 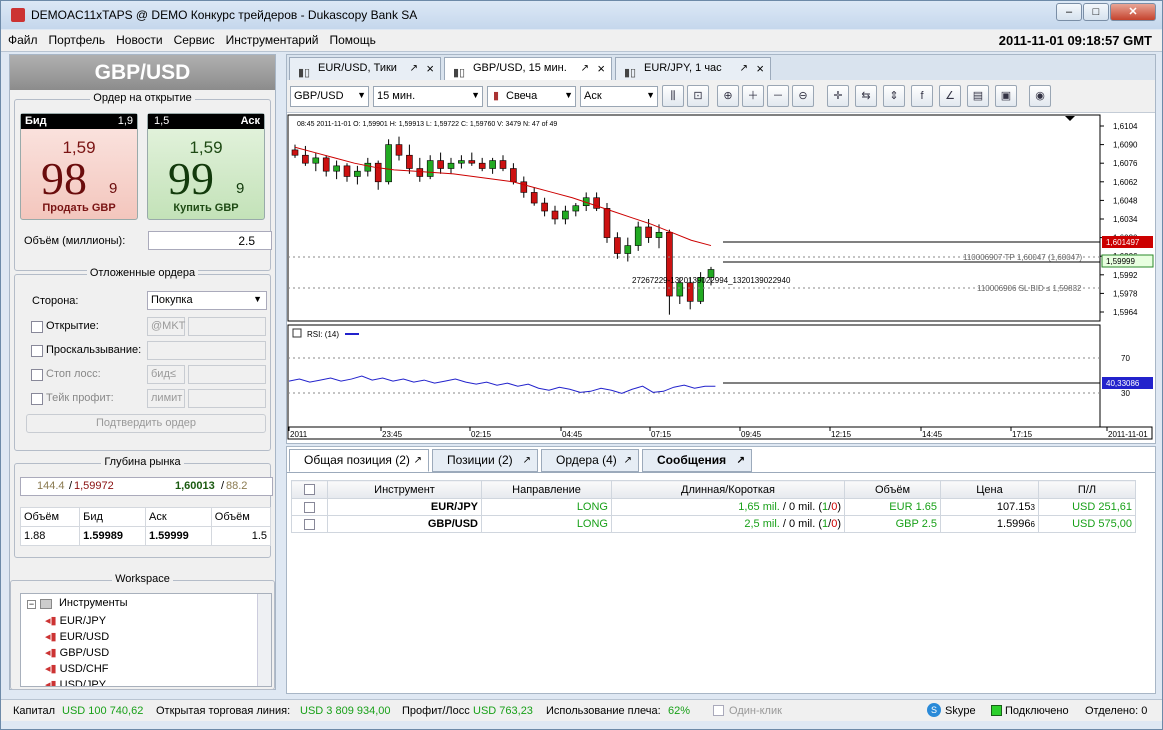 What do you see at coordinates (960, 711) in the screenshot?
I see `skype-label: Skype` at bounding box center [960, 711].